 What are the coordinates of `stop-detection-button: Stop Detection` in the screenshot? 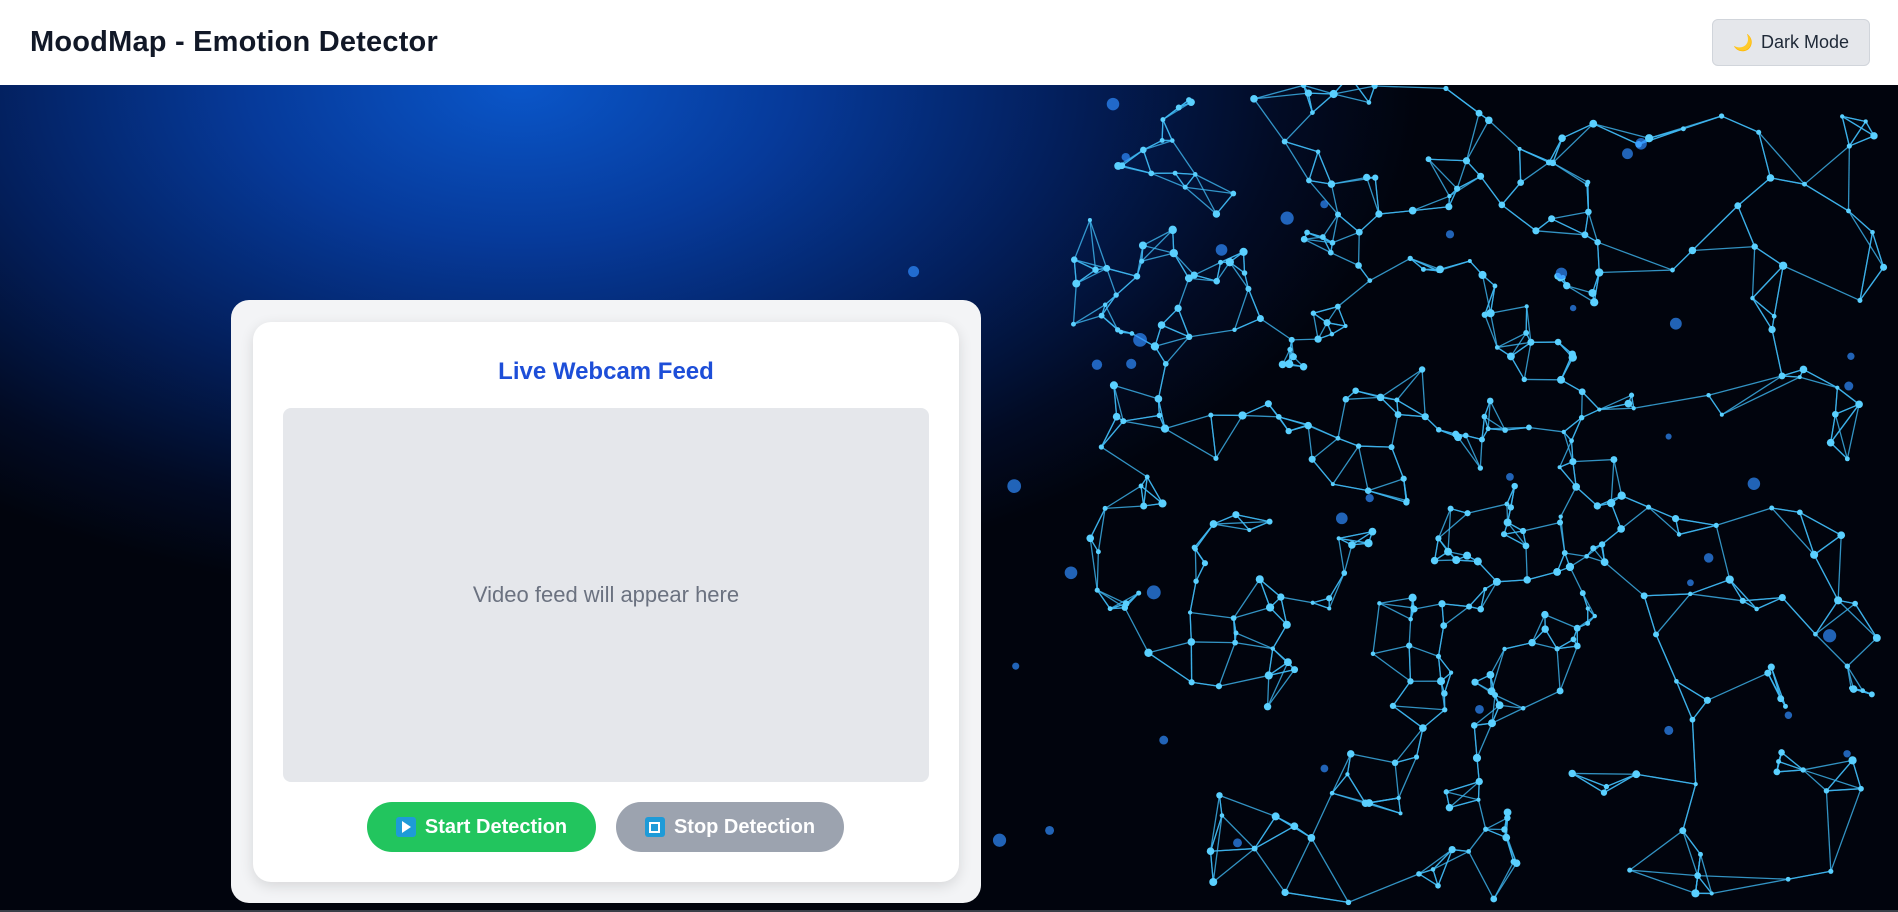 It's located at (730, 827).